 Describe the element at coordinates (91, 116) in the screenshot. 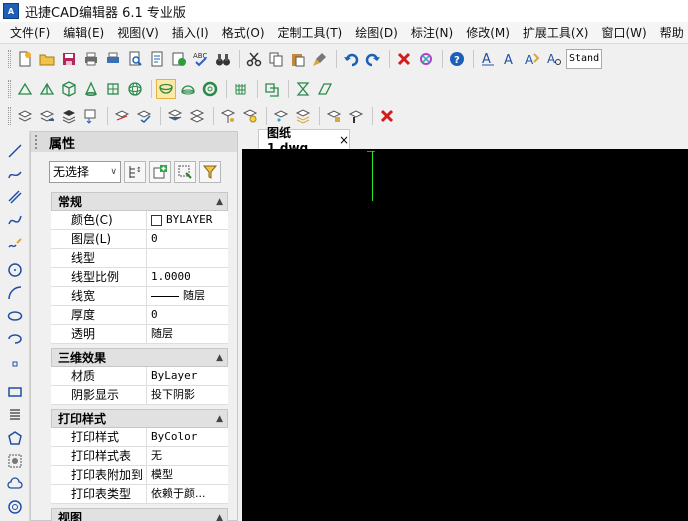

I see `extrude-button` at that location.